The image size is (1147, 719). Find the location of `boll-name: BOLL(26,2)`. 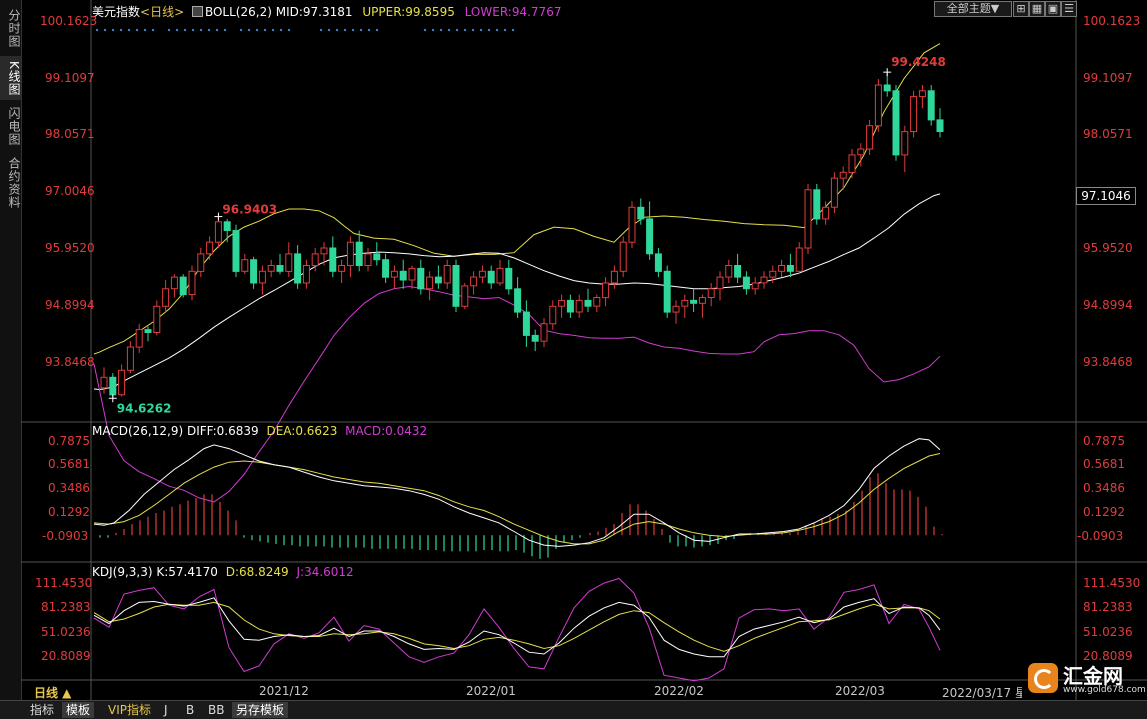

boll-name: BOLL(26,2) is located at coordinates (238, 12).